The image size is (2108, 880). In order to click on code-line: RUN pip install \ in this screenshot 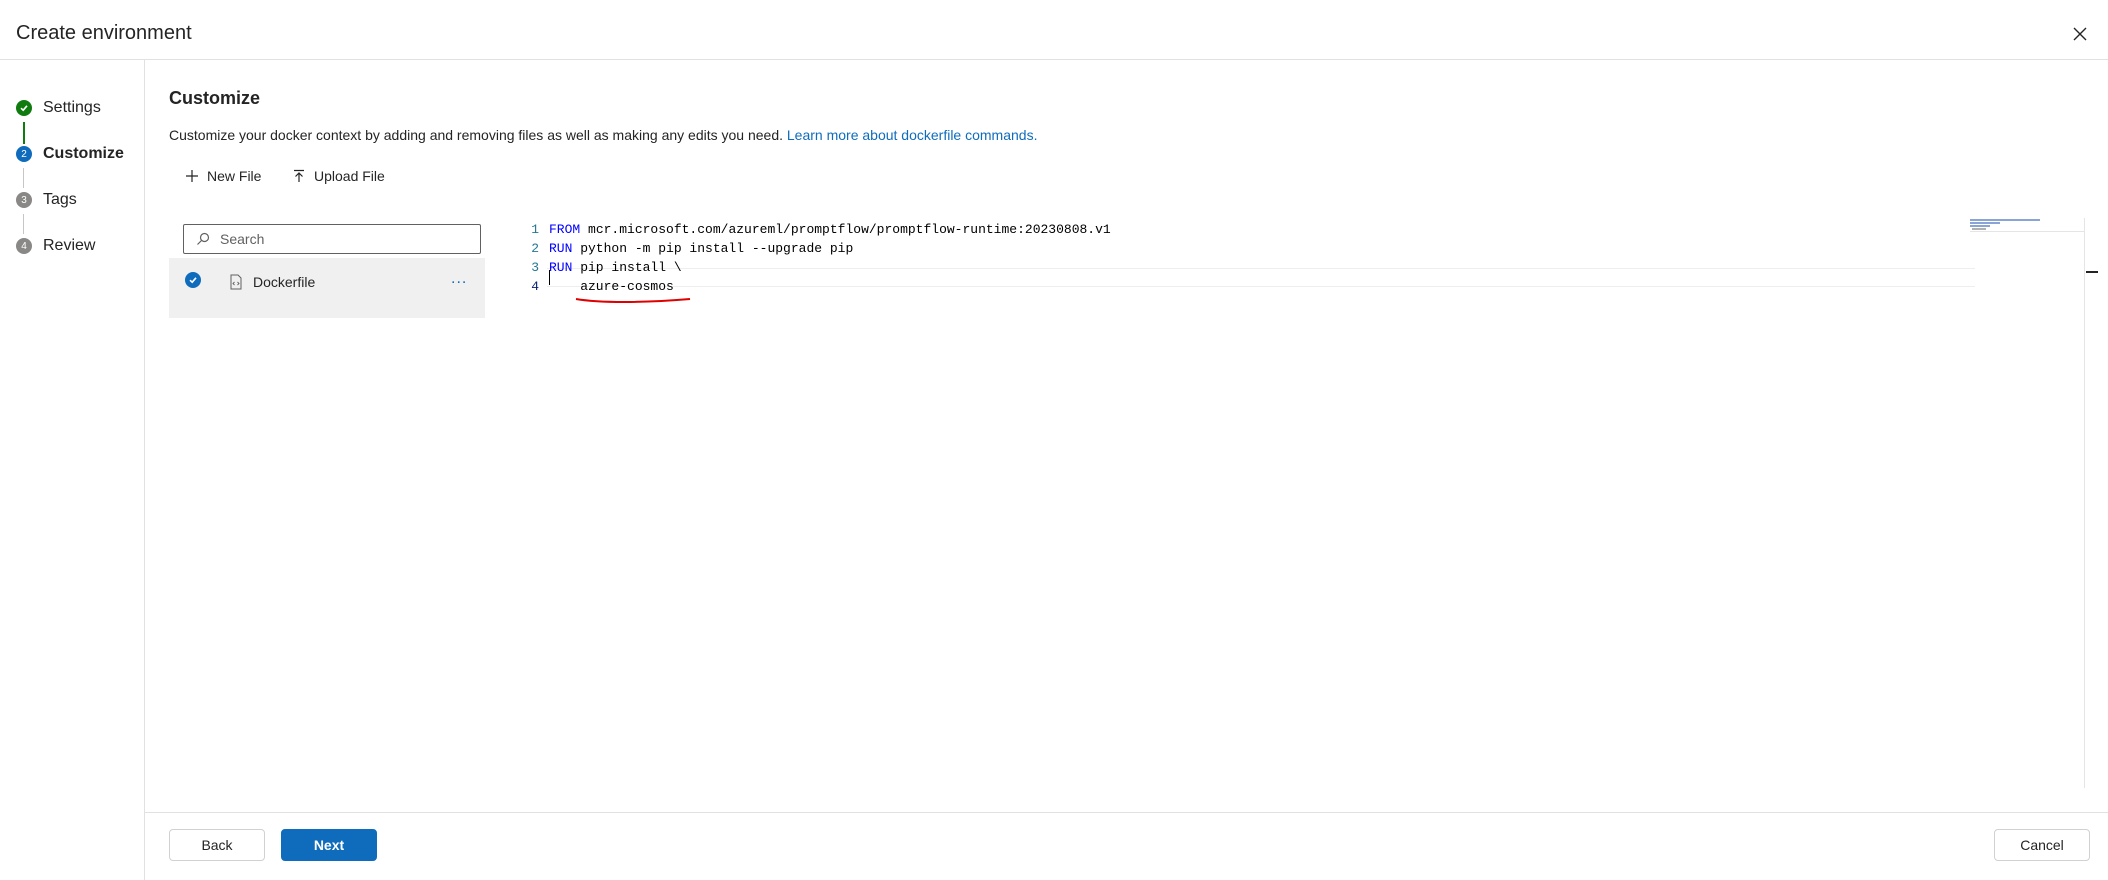, I will do `click(615, 267)`.